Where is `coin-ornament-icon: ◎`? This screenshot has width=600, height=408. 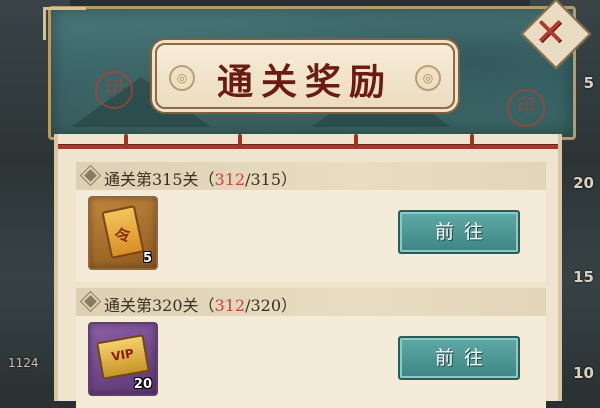 coin-ornament-icon: ◎ is located at coordinates (428, 78).